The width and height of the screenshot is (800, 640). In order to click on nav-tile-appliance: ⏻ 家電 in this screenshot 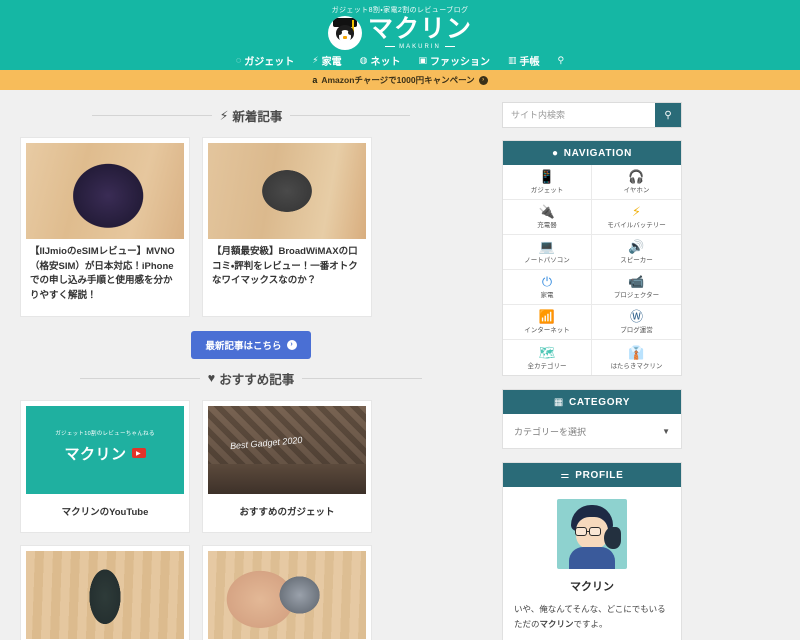, I will do `click(547, 287)`.